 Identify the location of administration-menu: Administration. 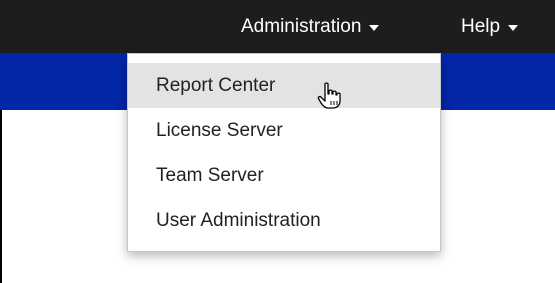
(310, 26).